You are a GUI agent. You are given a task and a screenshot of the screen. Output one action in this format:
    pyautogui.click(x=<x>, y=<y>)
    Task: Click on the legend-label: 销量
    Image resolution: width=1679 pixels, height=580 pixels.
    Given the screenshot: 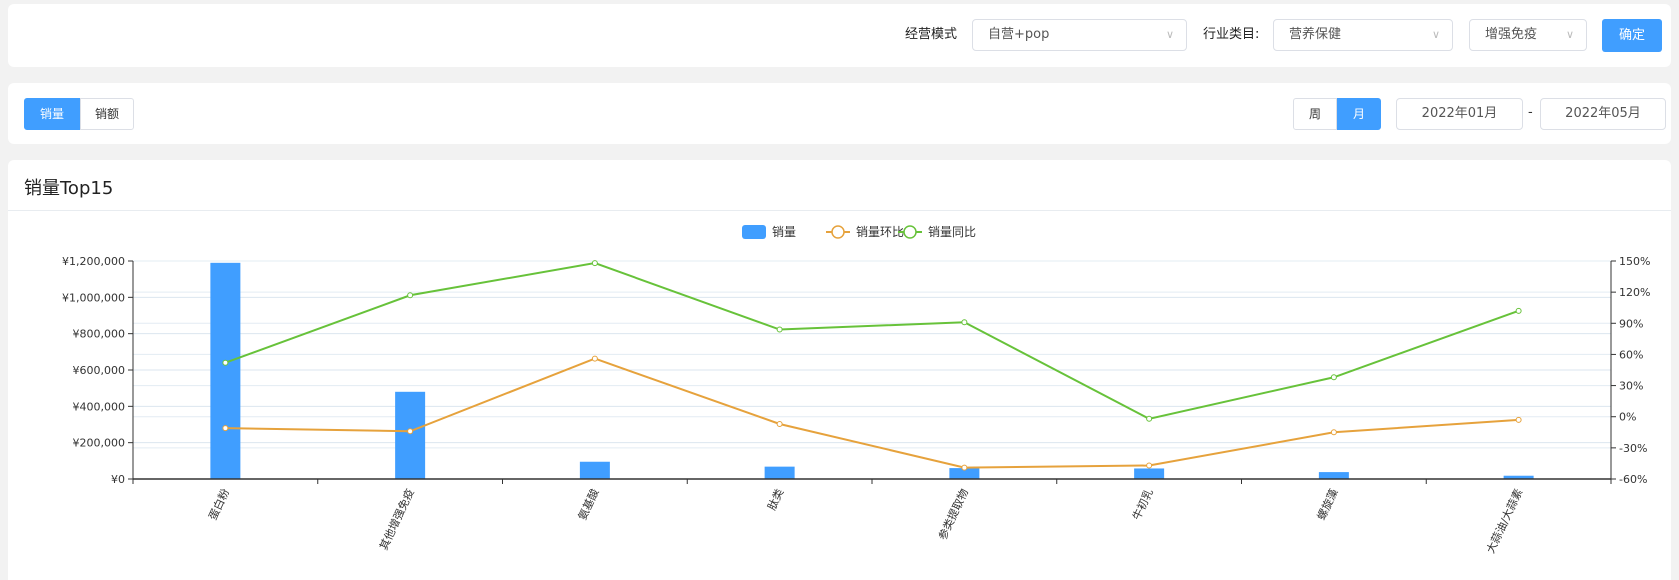 What is the action you would take?
    pyautogui.click(x=784, y=232)
    